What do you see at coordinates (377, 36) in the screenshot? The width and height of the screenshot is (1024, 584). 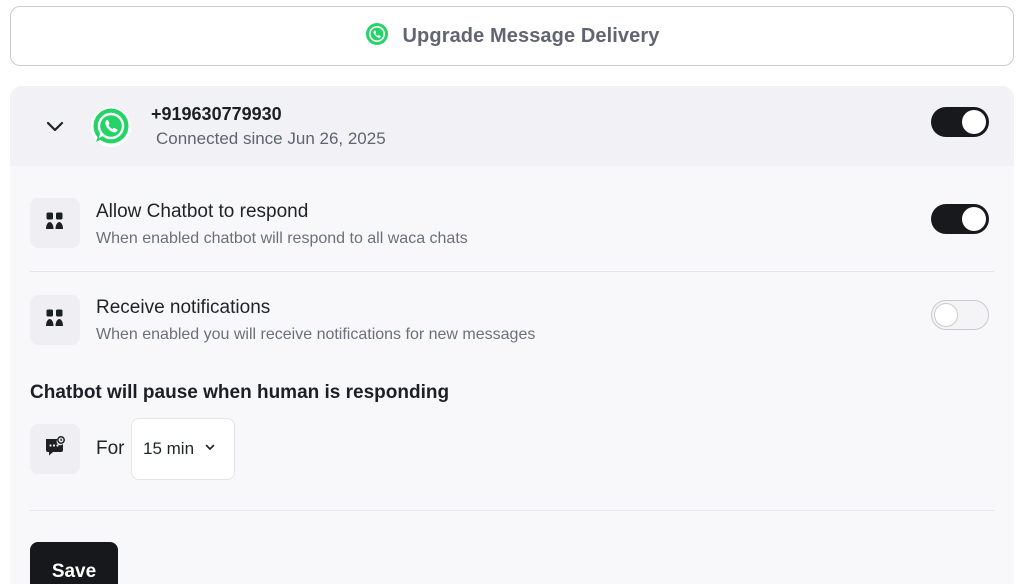 I see `whatsapp-icon` at bounding box center [377, 36].